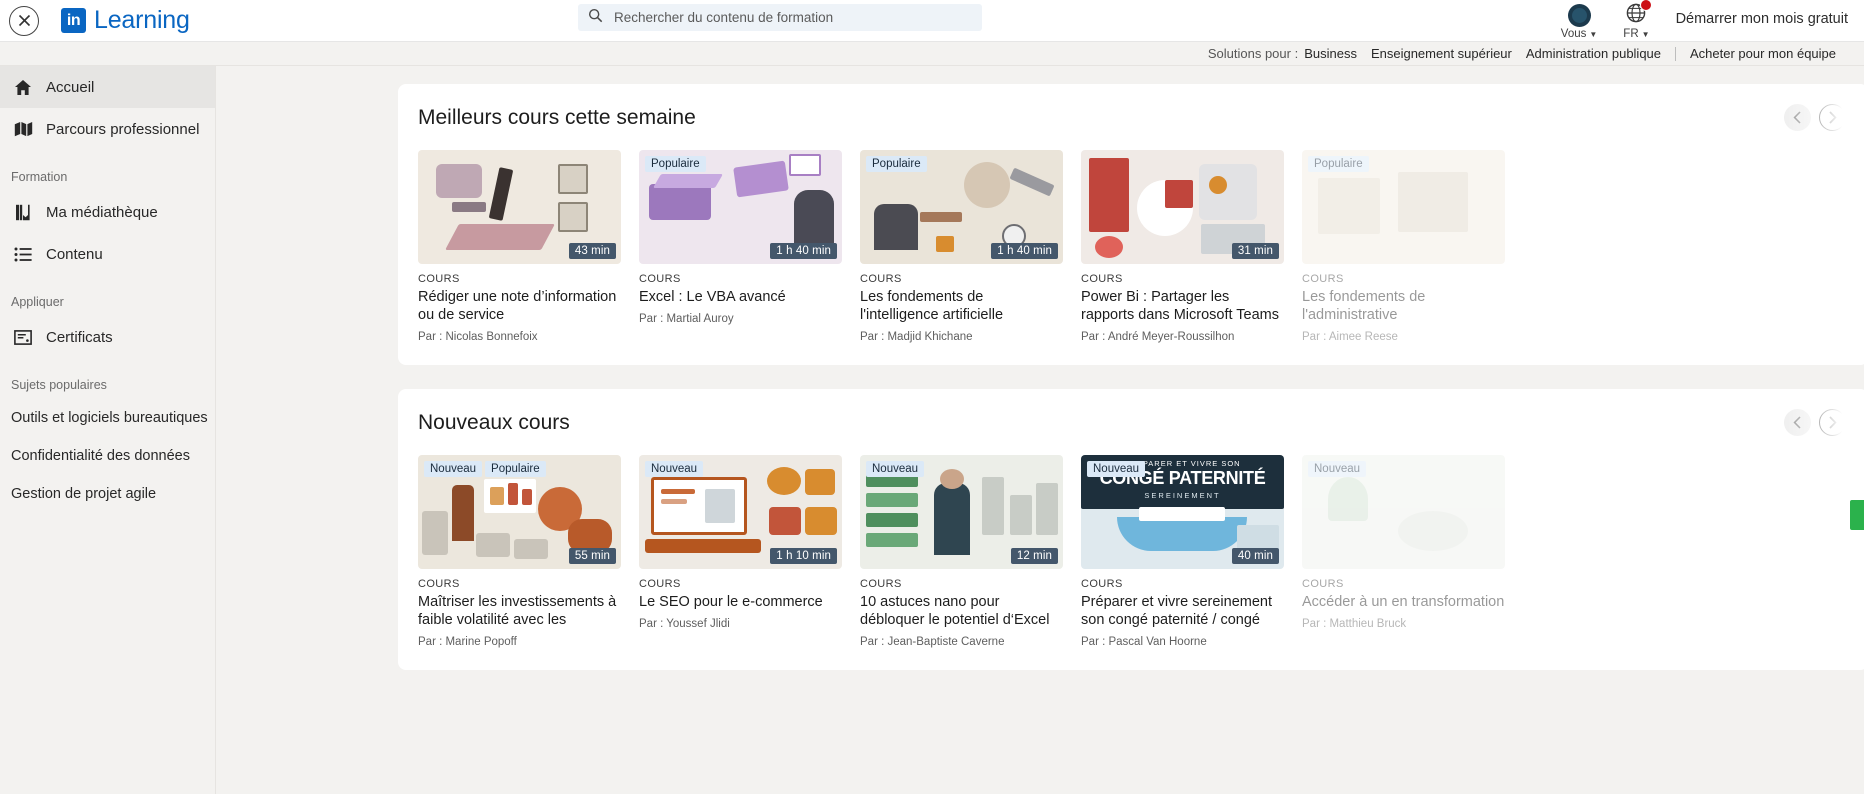 The width and height of the screenshot is (1864, 794). What do you see at coordinates (1857, 515) in the screenshot?
I see `scroll-indicator` at bounding box center [1857, 515].